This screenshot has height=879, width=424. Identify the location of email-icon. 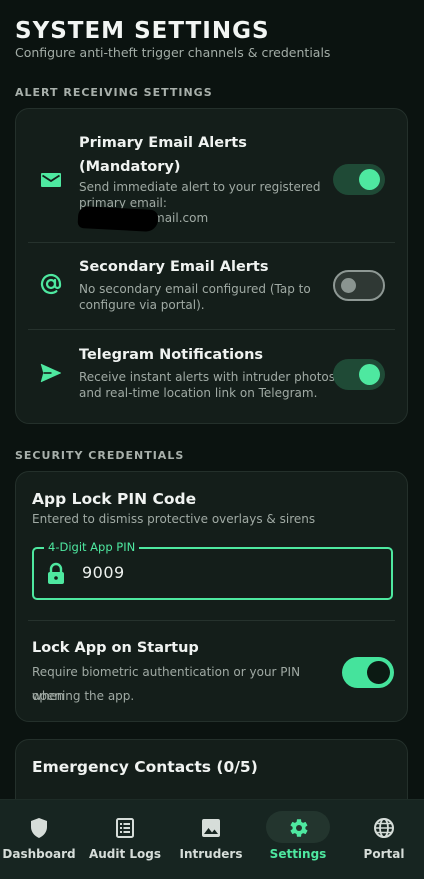
(51, 180).